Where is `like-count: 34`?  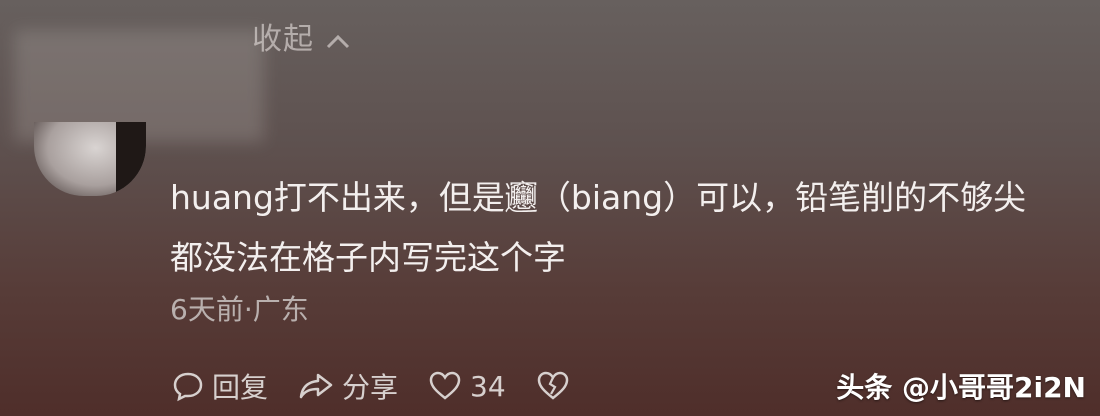 like-count: 34 is located at coordinates (488, 386).